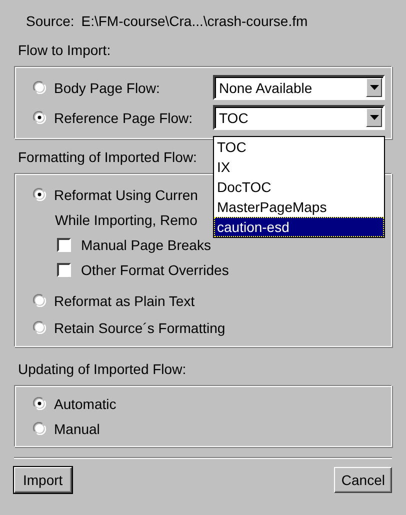 Image resolution: width=406 pixels, height=515 pixels. What do you see at coordinates (299, 87) in the screenshot?
I see `dropdown: None Available` at bounding box center [299, 87].